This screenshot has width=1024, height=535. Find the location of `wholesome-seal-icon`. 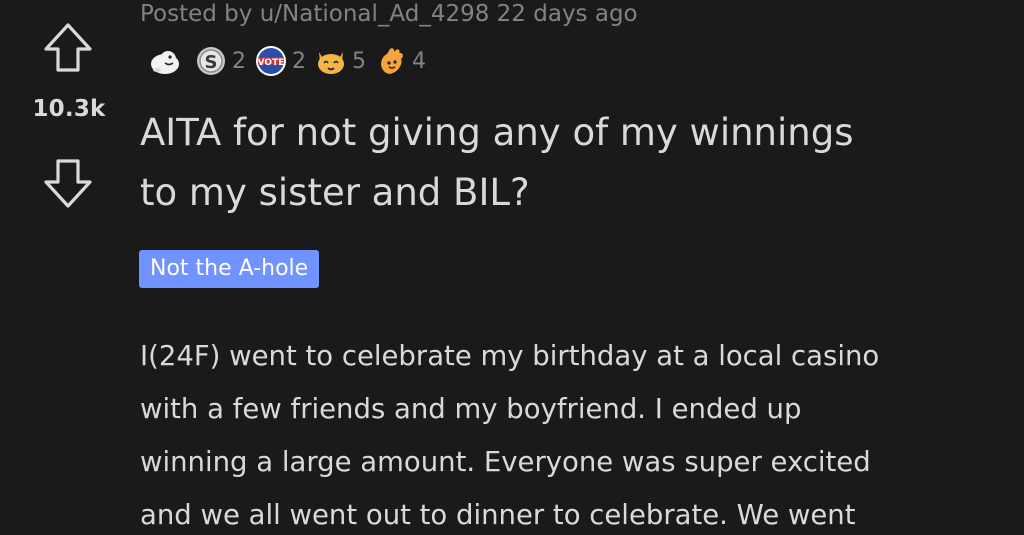

wholesome-seal-icon is located at coordinates (165, 62).